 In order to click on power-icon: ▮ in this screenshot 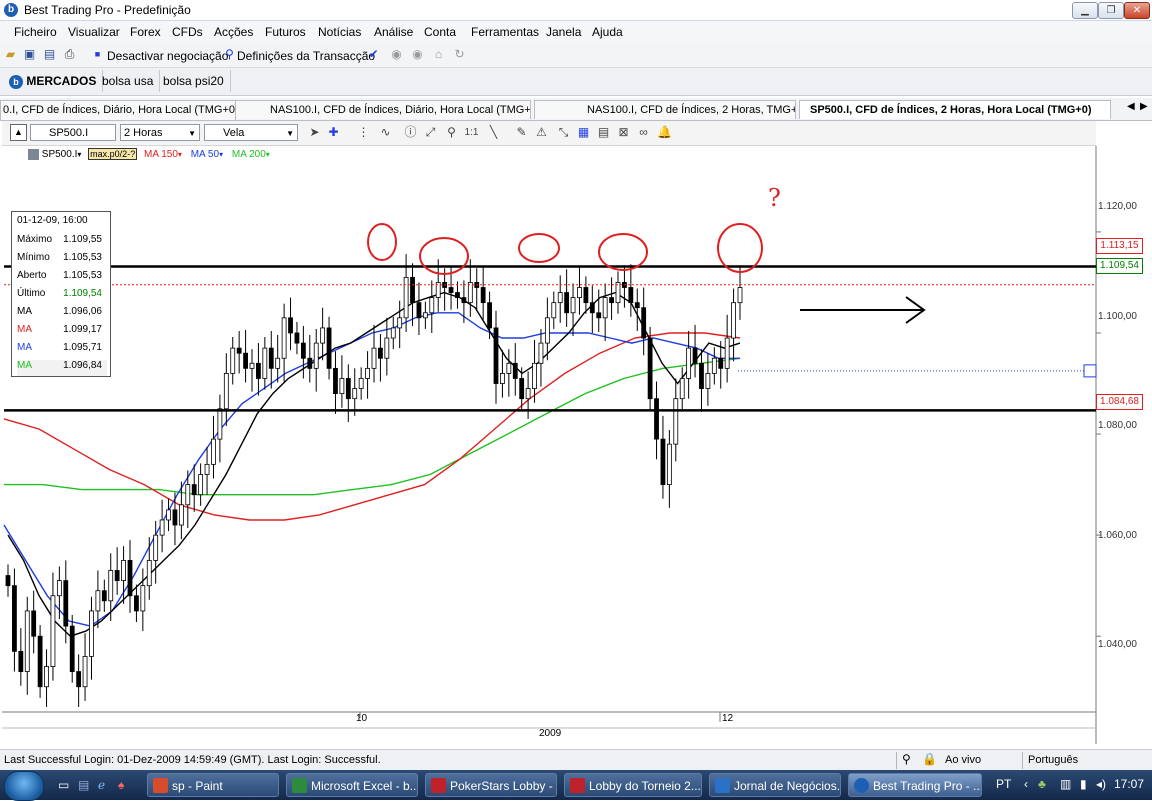, I will do `click(1083, 784)`.